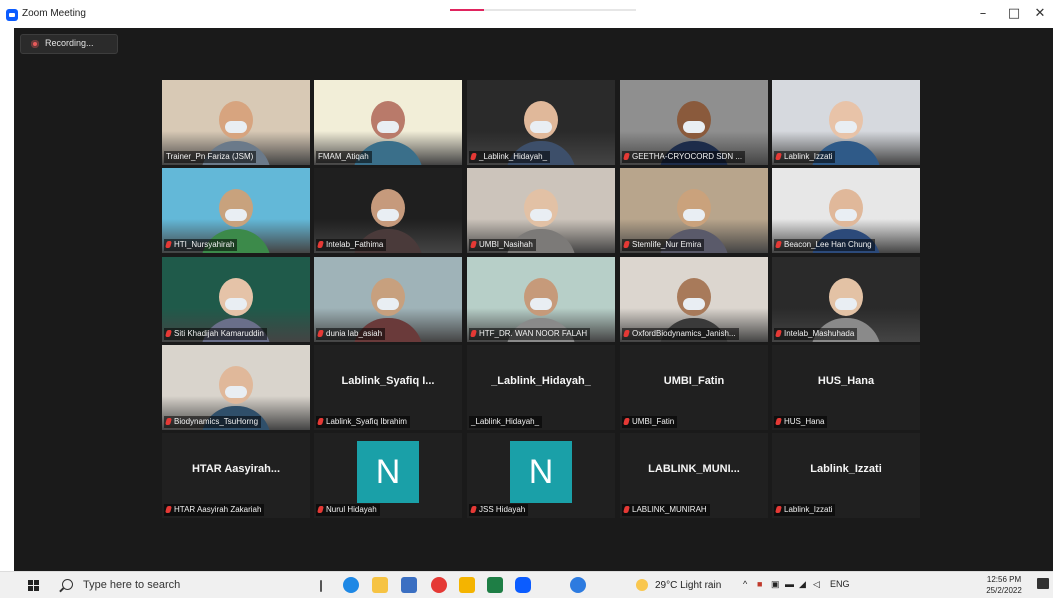 The width and height of the screenshot is (1053, 598). I want to click on weather-text: 29°C Light rain, so click(688, 585).